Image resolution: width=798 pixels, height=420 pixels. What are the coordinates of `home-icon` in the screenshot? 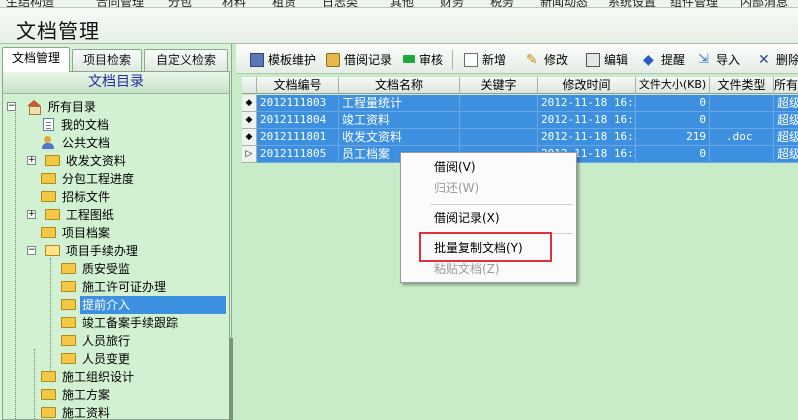 It's located at (34, 107).